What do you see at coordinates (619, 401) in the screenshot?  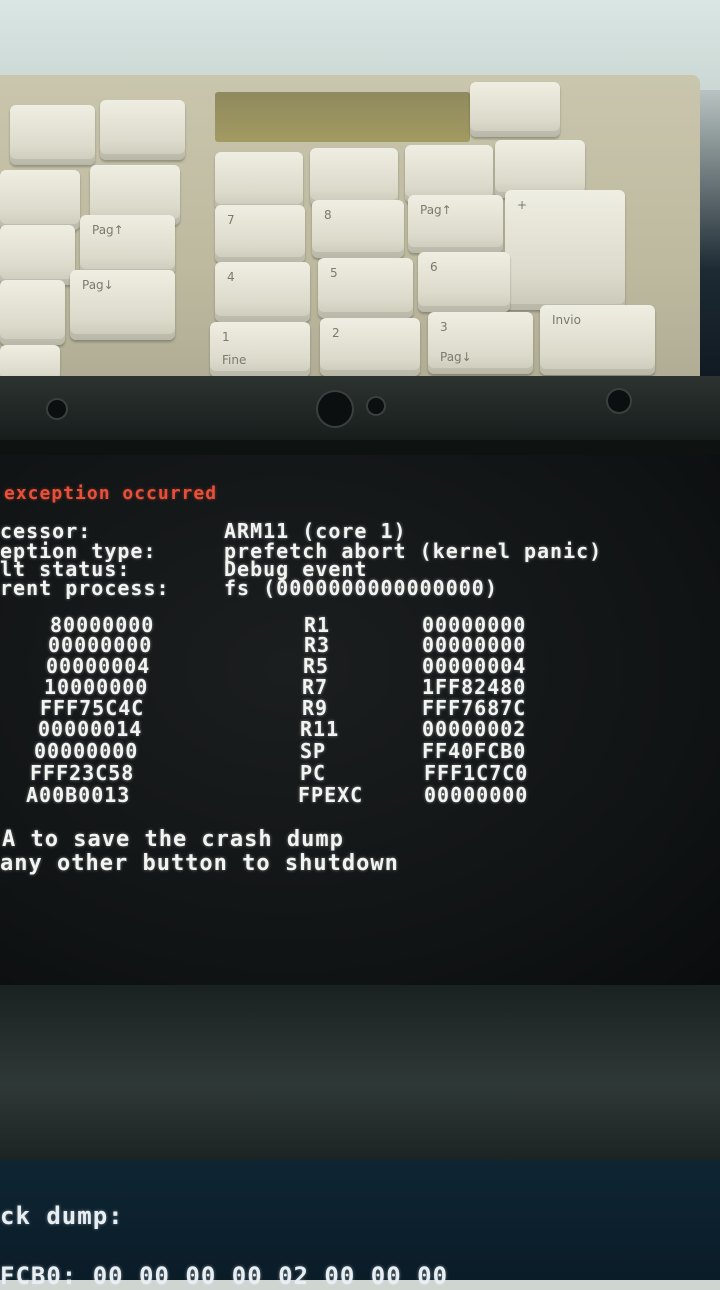 I see `hinge-screw-right` at bounding box center [619, 401].